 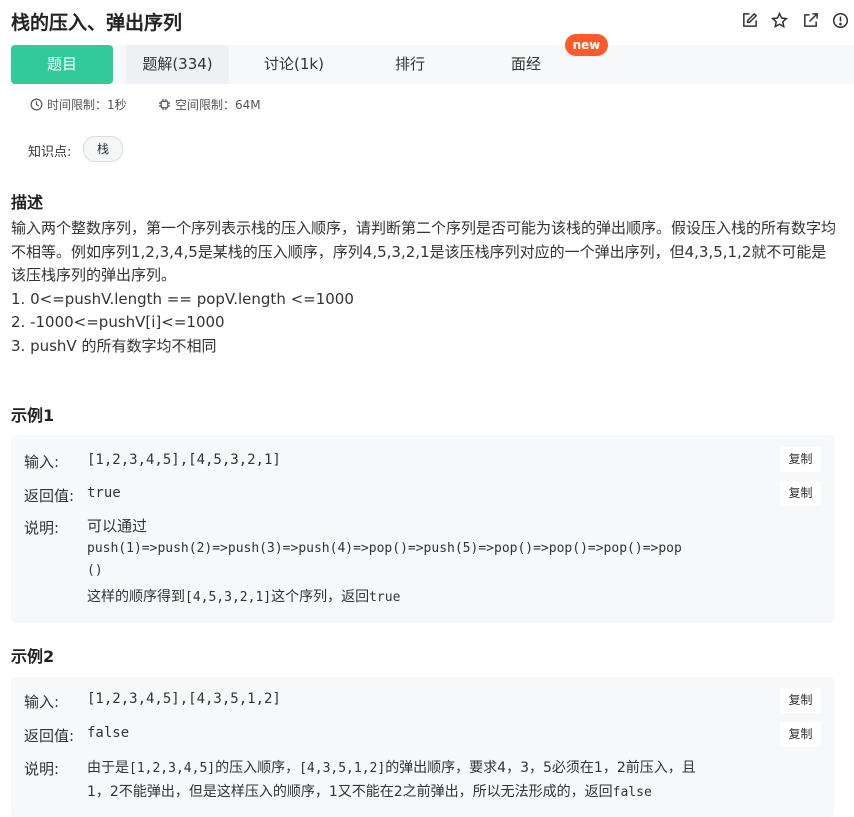 What do you see at coordinates (257, 768) in the screenshot?
I see `explain-text: 的压入顺序，` at bounding box center [257, 768].